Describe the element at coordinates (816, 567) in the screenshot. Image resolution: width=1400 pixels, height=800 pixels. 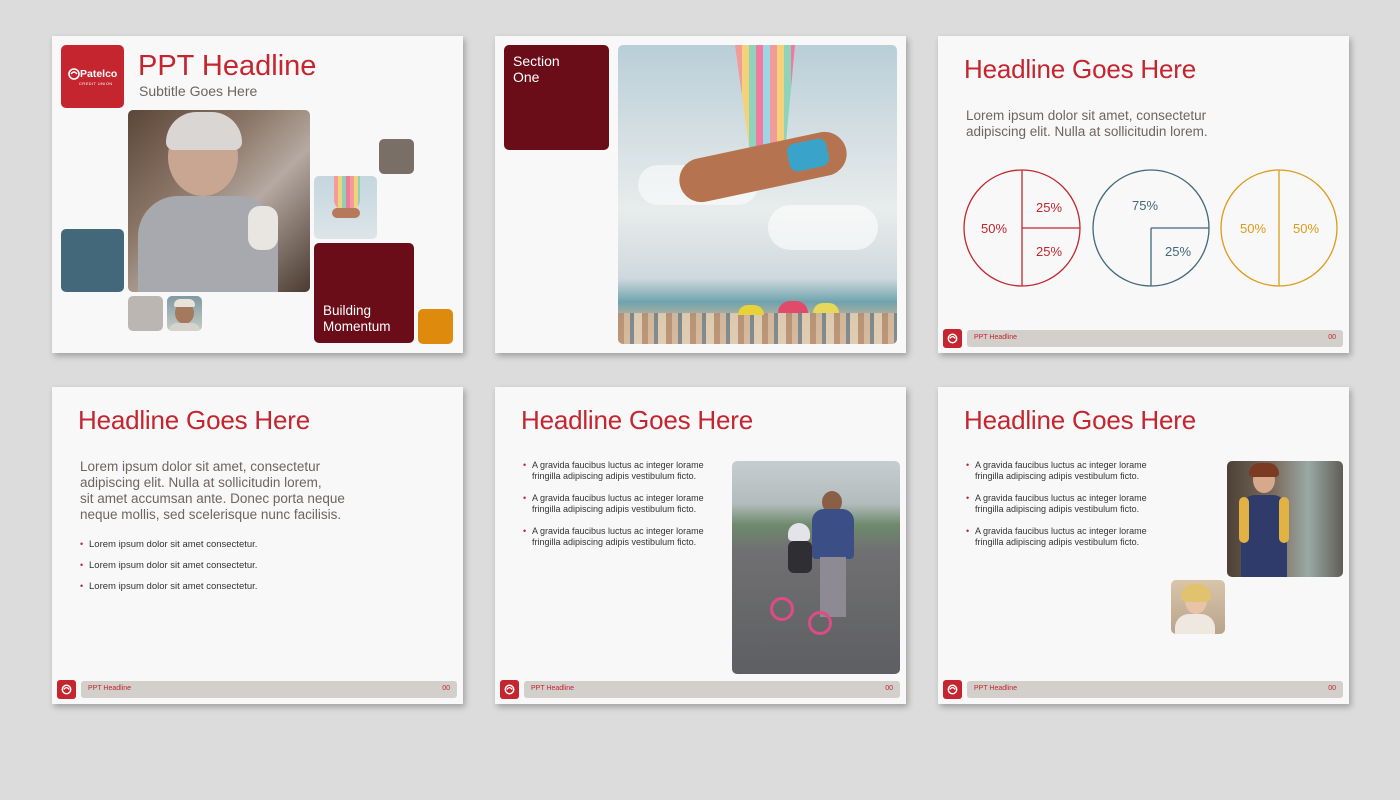
I see `photo-child-bicycle` at that location.